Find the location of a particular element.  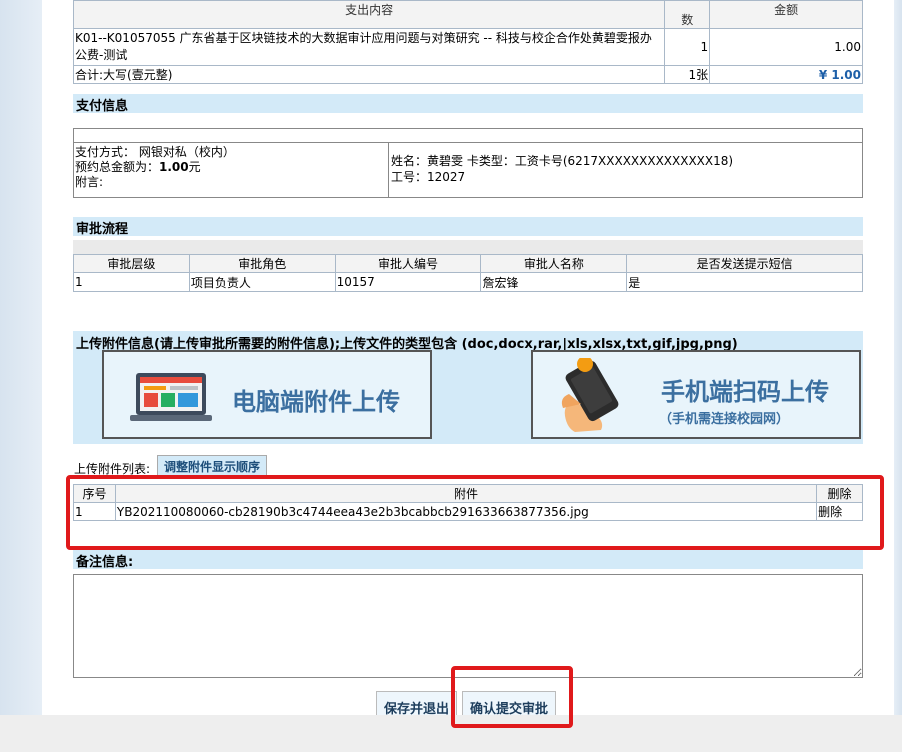

expense-total-count: 1张 is located at coordinates (687, 74).